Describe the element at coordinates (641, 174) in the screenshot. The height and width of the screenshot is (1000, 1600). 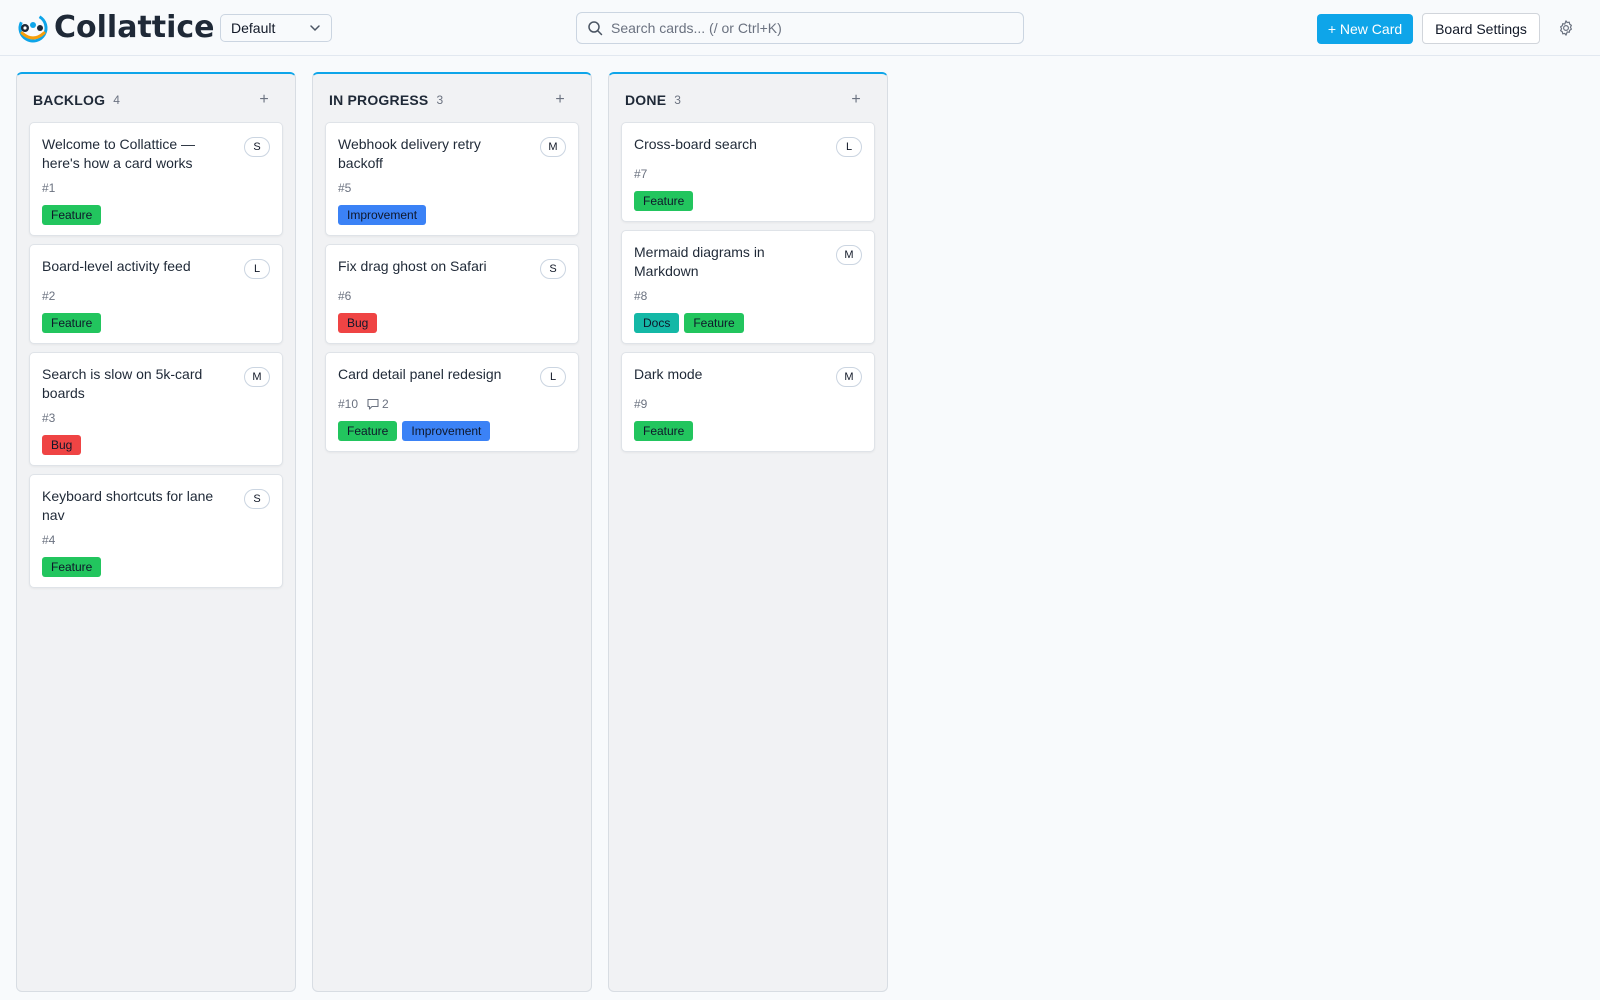
I see `card-id: #7` at that location.